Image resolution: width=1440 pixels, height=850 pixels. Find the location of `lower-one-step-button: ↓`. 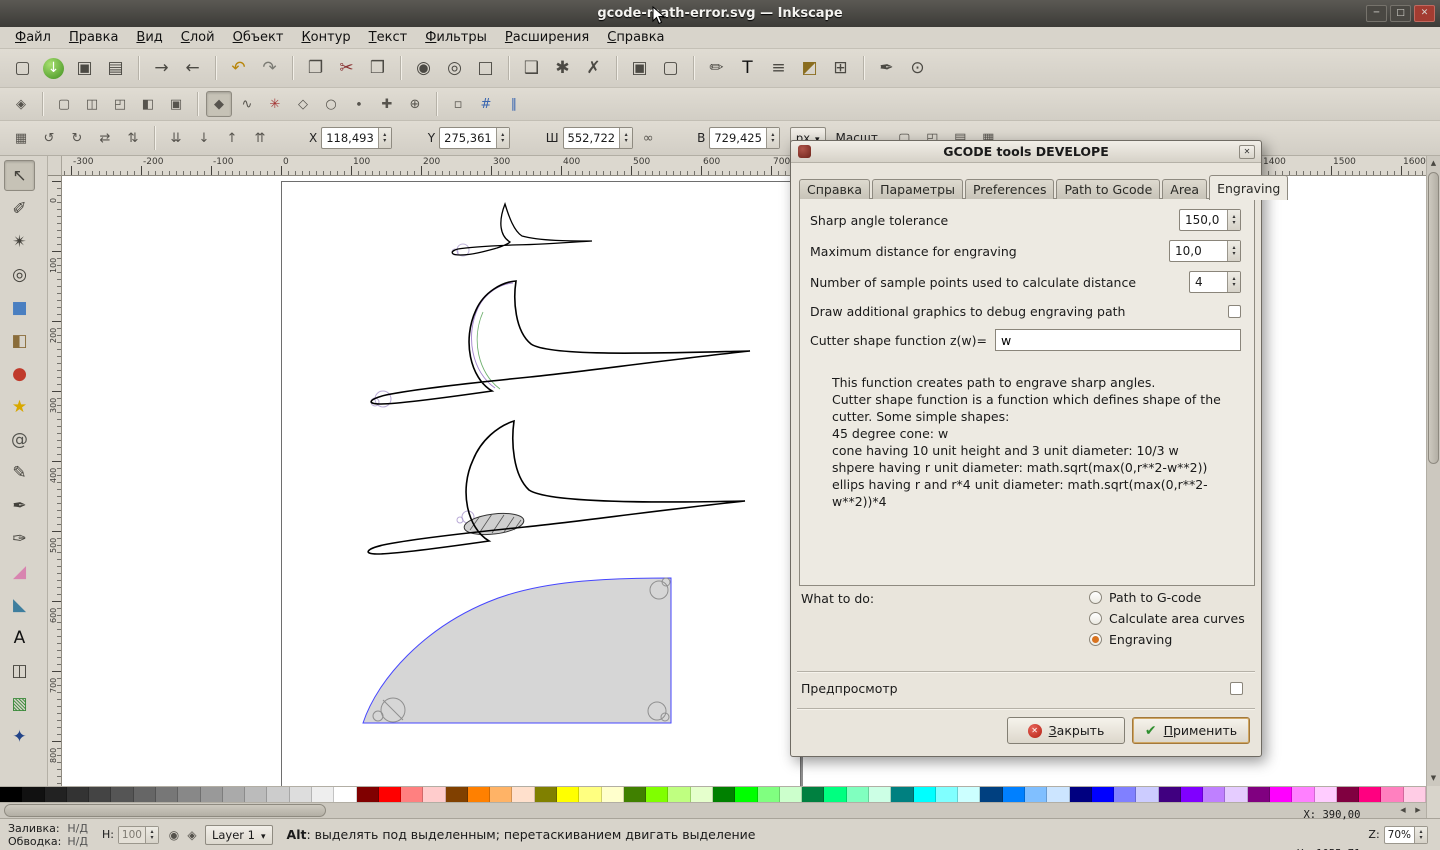

lower-one-step-button: ↓ is located at coordinates (204, 138).